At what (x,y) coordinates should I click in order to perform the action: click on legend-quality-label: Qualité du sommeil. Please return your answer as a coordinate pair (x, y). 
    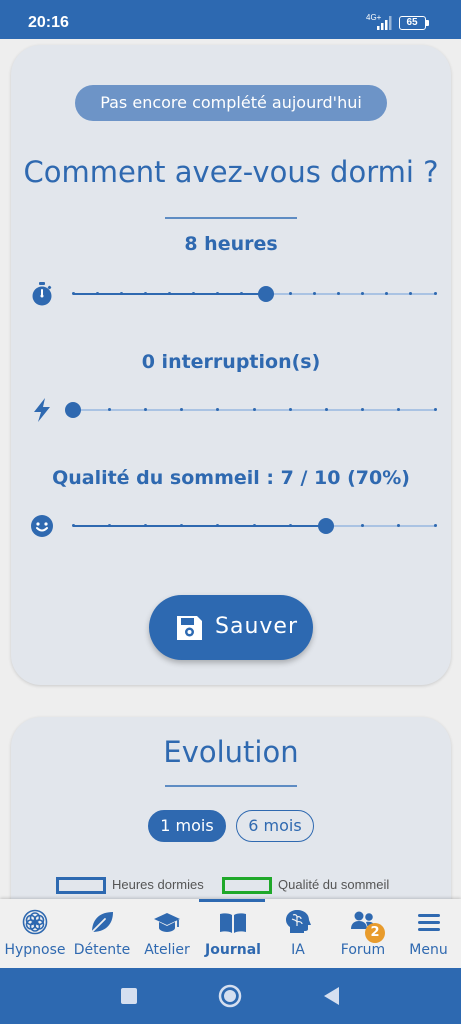
    Looking at the image, I should click on (334, 884).